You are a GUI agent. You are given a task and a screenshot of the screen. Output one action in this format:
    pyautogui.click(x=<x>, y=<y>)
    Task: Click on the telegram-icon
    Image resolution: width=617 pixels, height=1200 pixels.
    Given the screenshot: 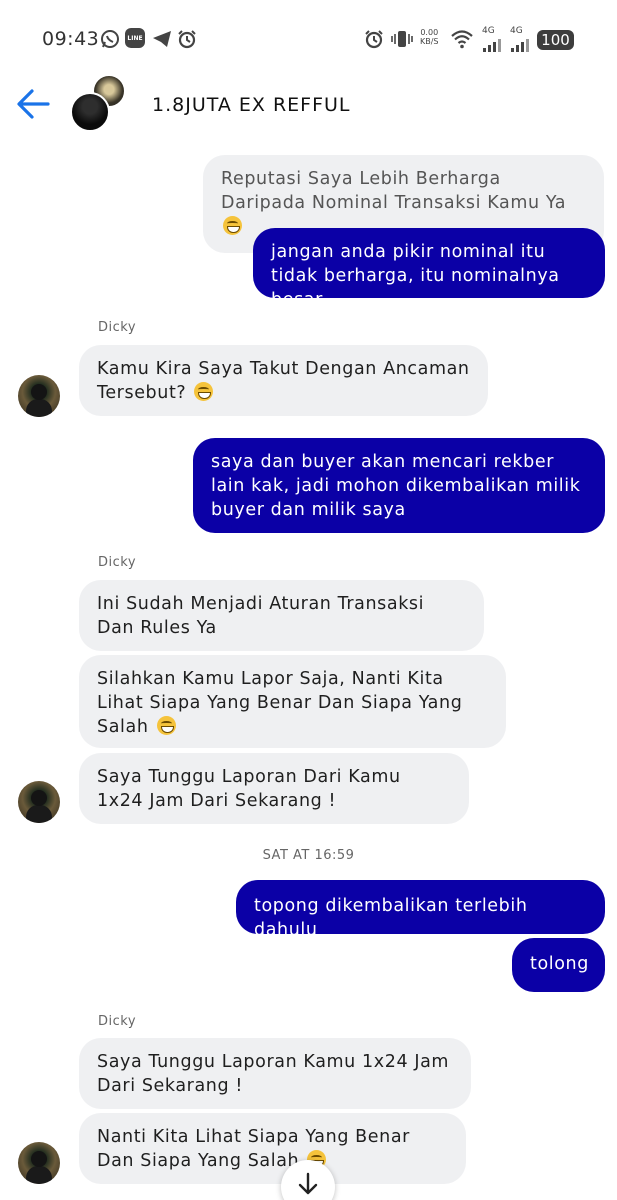 What is the action you would take?
    pyautogui.click(x=162, y=39)
    